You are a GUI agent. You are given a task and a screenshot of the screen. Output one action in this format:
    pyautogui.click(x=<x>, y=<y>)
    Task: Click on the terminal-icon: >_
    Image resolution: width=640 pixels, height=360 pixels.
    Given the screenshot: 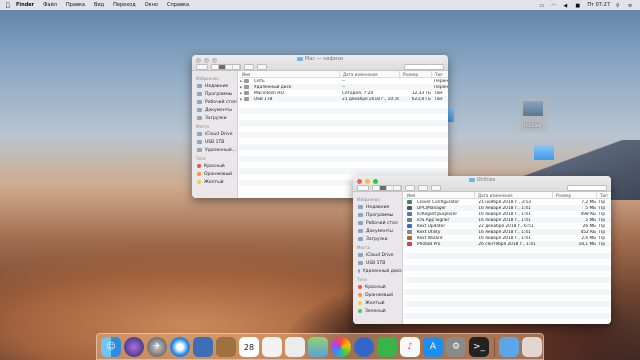 What is the action you would take?
    pyautogui.click(x=479, y=347)
    